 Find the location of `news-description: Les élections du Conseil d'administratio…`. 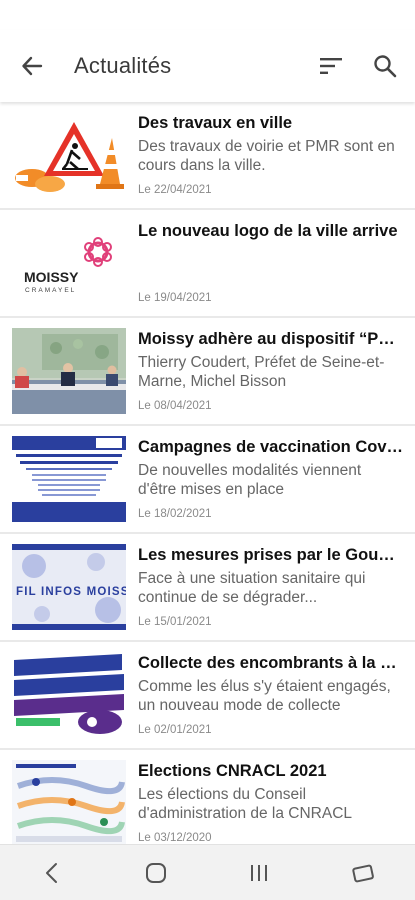

news-description: Les élections du Conseil d'administratio… is located at coordinates (245, 804).